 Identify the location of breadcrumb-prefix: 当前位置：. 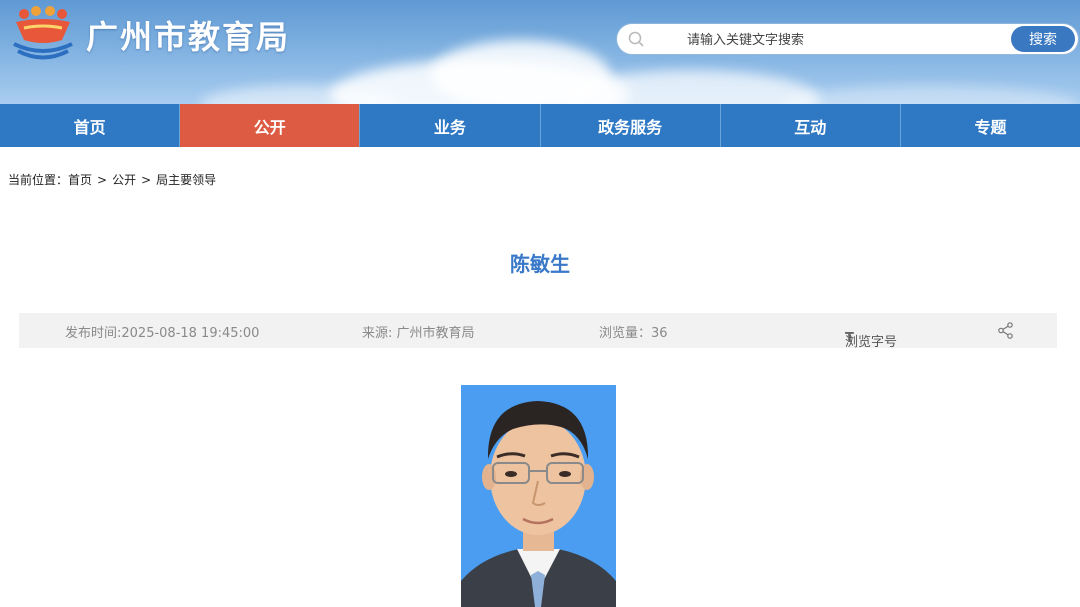
(38, 180).